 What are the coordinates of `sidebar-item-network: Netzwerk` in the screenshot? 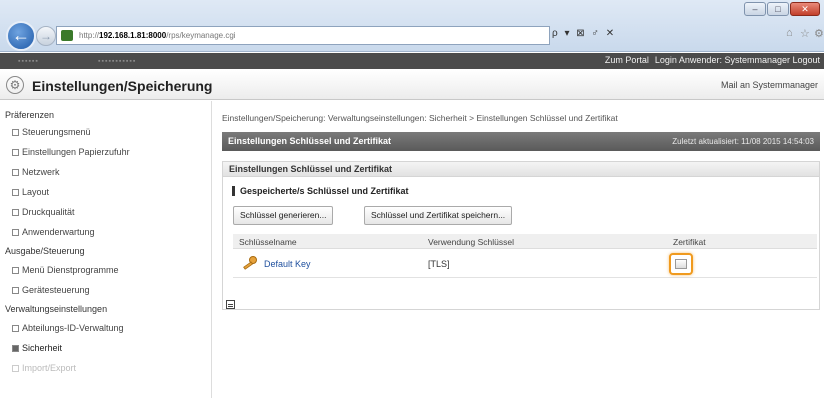 It's located at (36, 172).